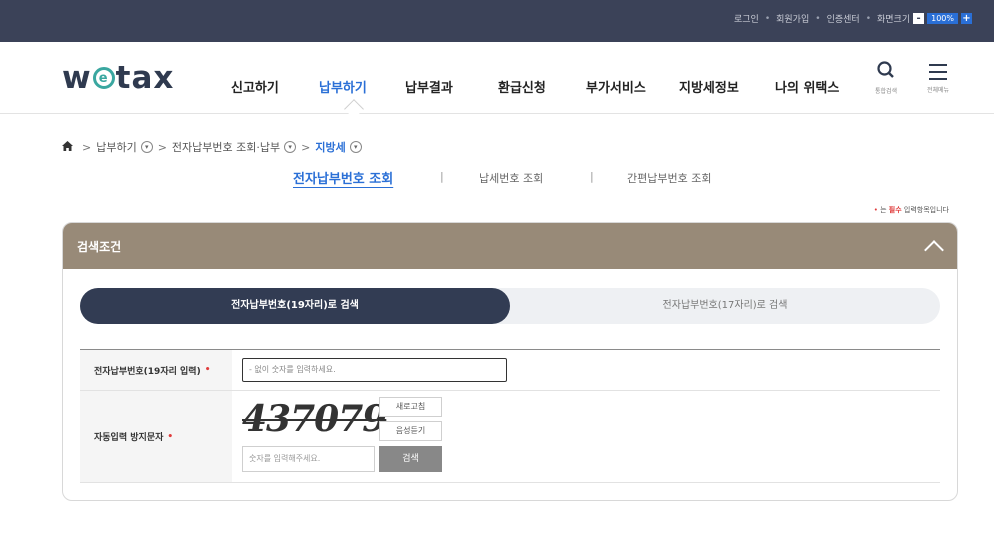 This screenshot has height=548, width=994. Describe the element at coordinates (330, 147) in the screenshot. I see `breadcrumb-item-local-tax: 지방세` at that location.